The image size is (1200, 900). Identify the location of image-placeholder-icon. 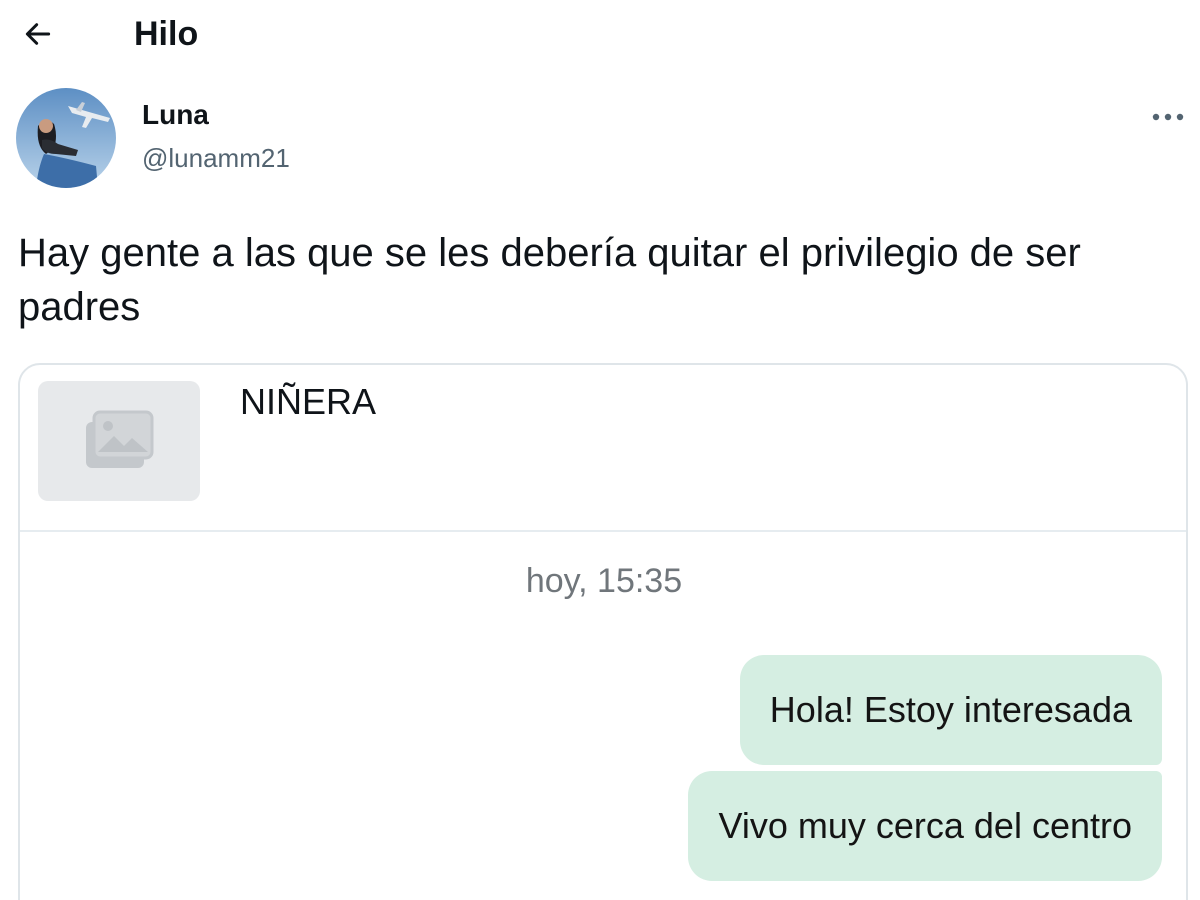
(120, 439).